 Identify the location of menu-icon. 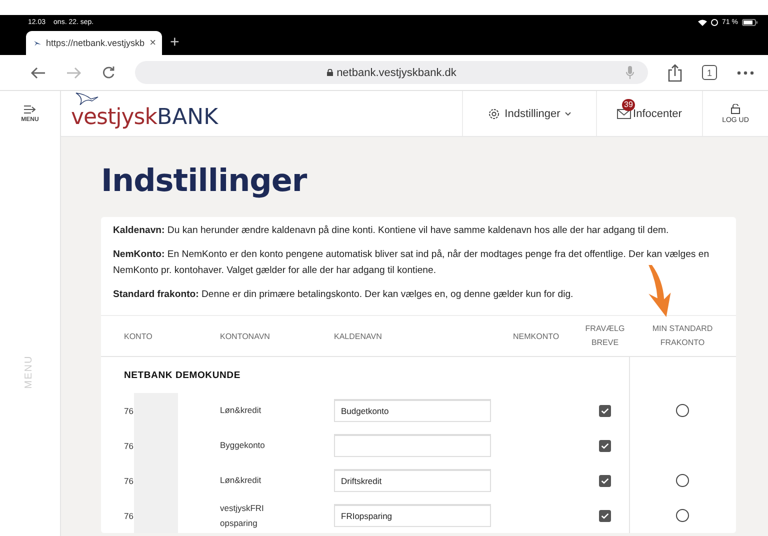
(30, 109).